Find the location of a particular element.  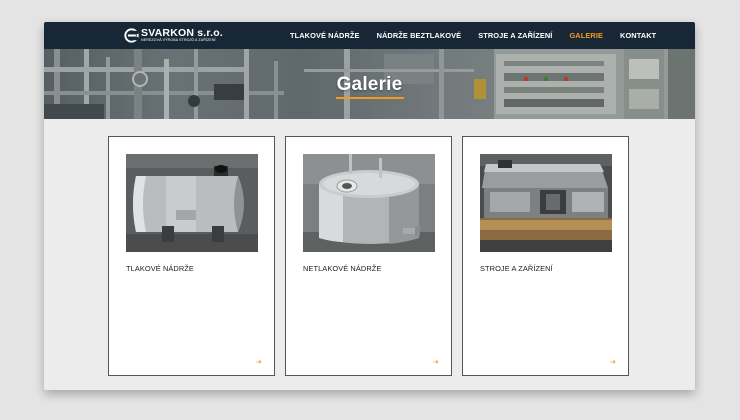

nav-stroje-a-zarizeni: STROJE A ZAŘÍZENÍ is located at coordinates (515, 35).